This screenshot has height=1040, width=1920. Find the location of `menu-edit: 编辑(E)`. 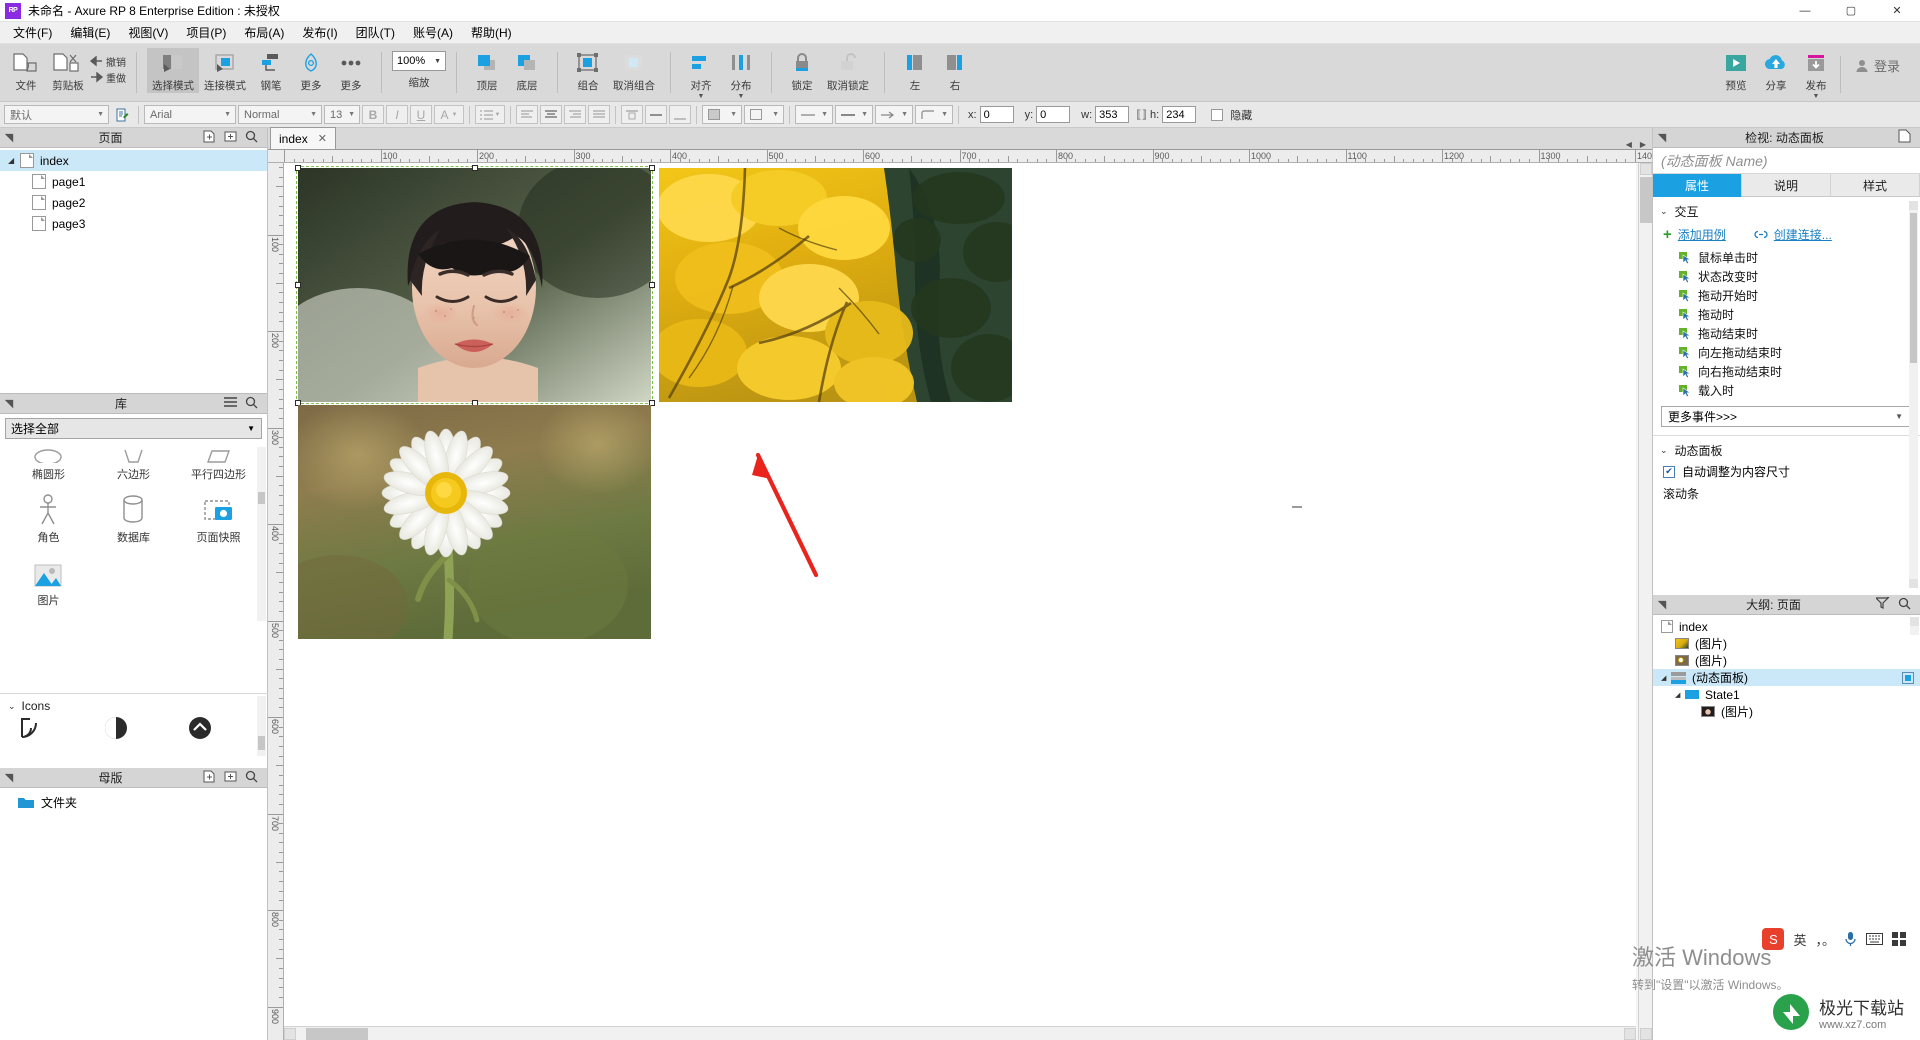

menu-edit: 编辑(E) is located at coordinates (90, 32).